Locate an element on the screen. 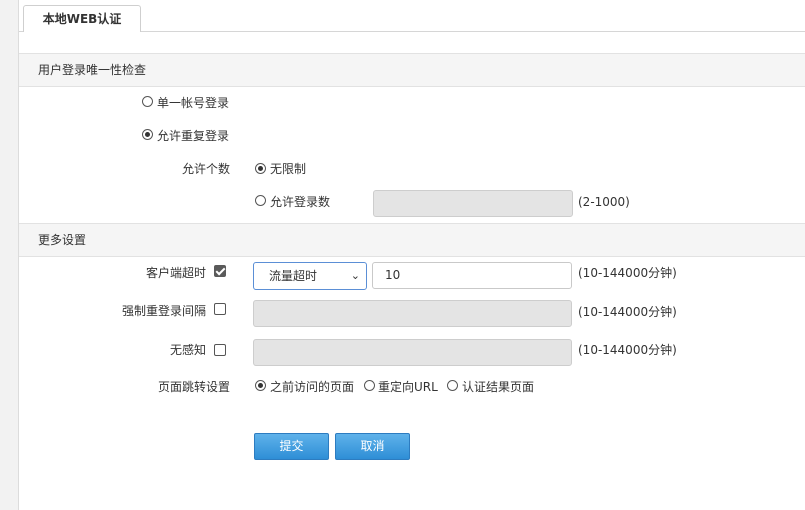  timeout-mode-value: 流量超时 is located at coordinates (293, 276).